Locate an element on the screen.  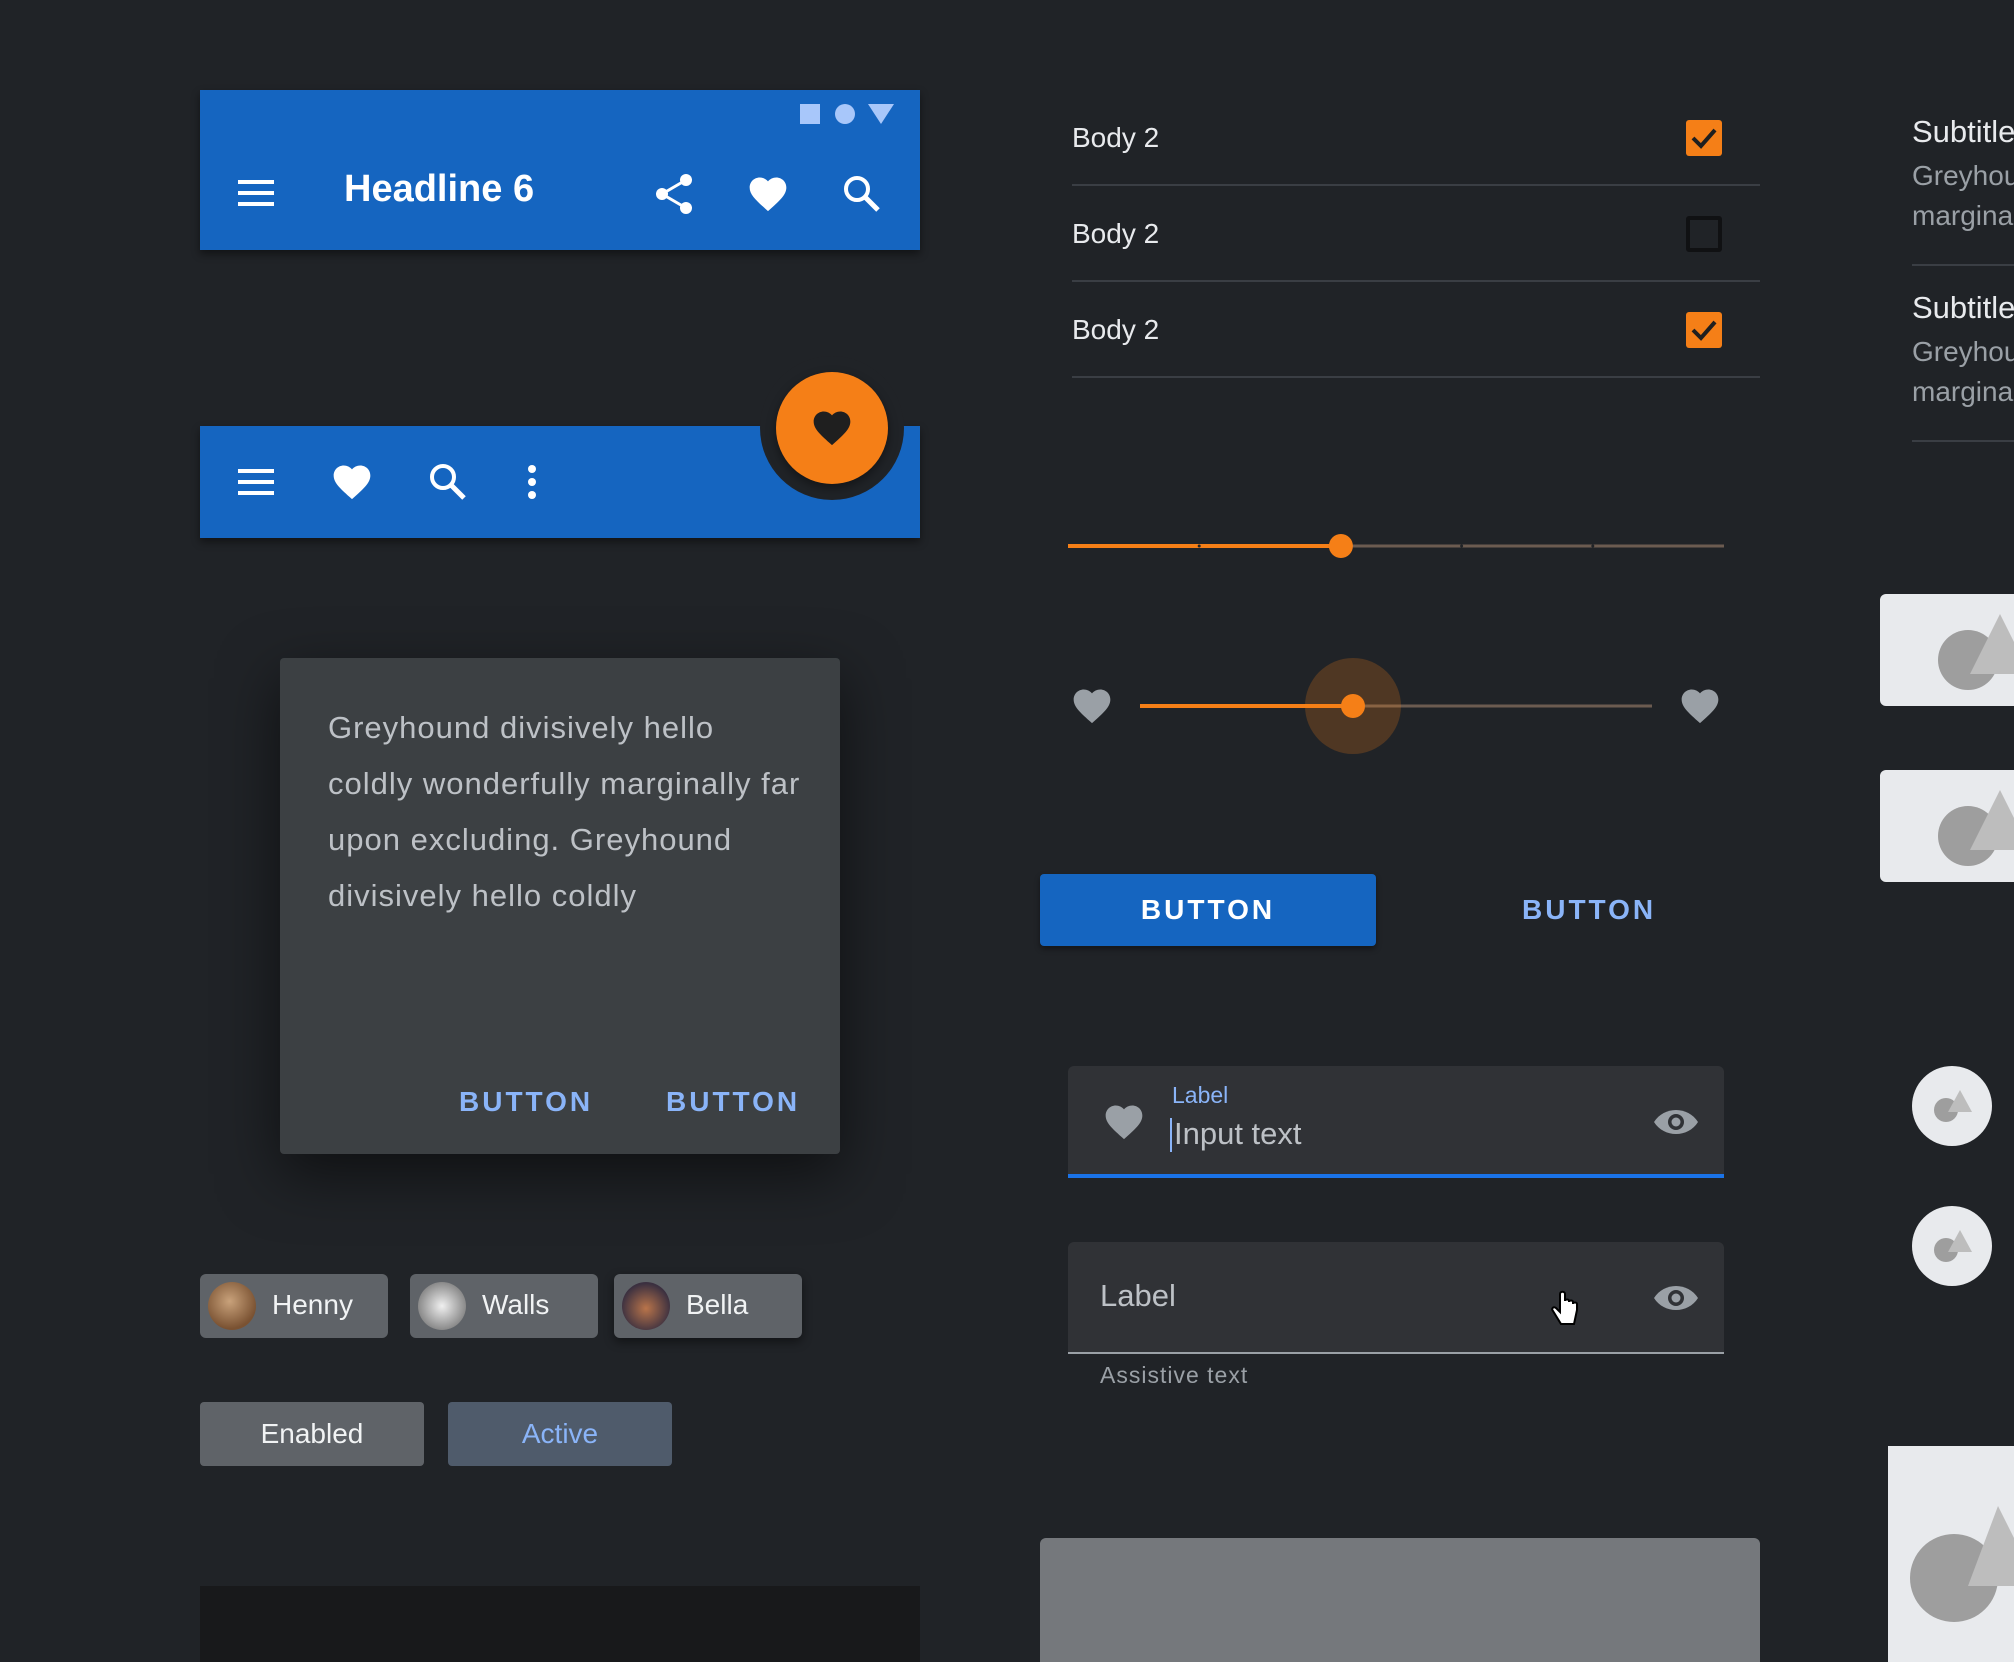
contained-button: BUTTON is located at coordinates (1208, 910).